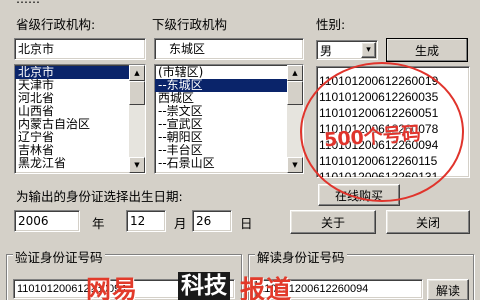  I want to click on province-label: 省级行政机构:, so click(56, 24).